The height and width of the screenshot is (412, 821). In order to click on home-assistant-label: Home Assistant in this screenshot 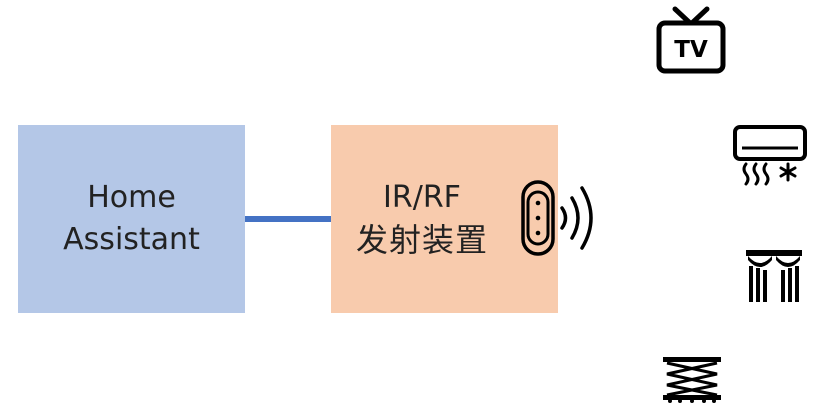, I will do `click(131, 219)`.